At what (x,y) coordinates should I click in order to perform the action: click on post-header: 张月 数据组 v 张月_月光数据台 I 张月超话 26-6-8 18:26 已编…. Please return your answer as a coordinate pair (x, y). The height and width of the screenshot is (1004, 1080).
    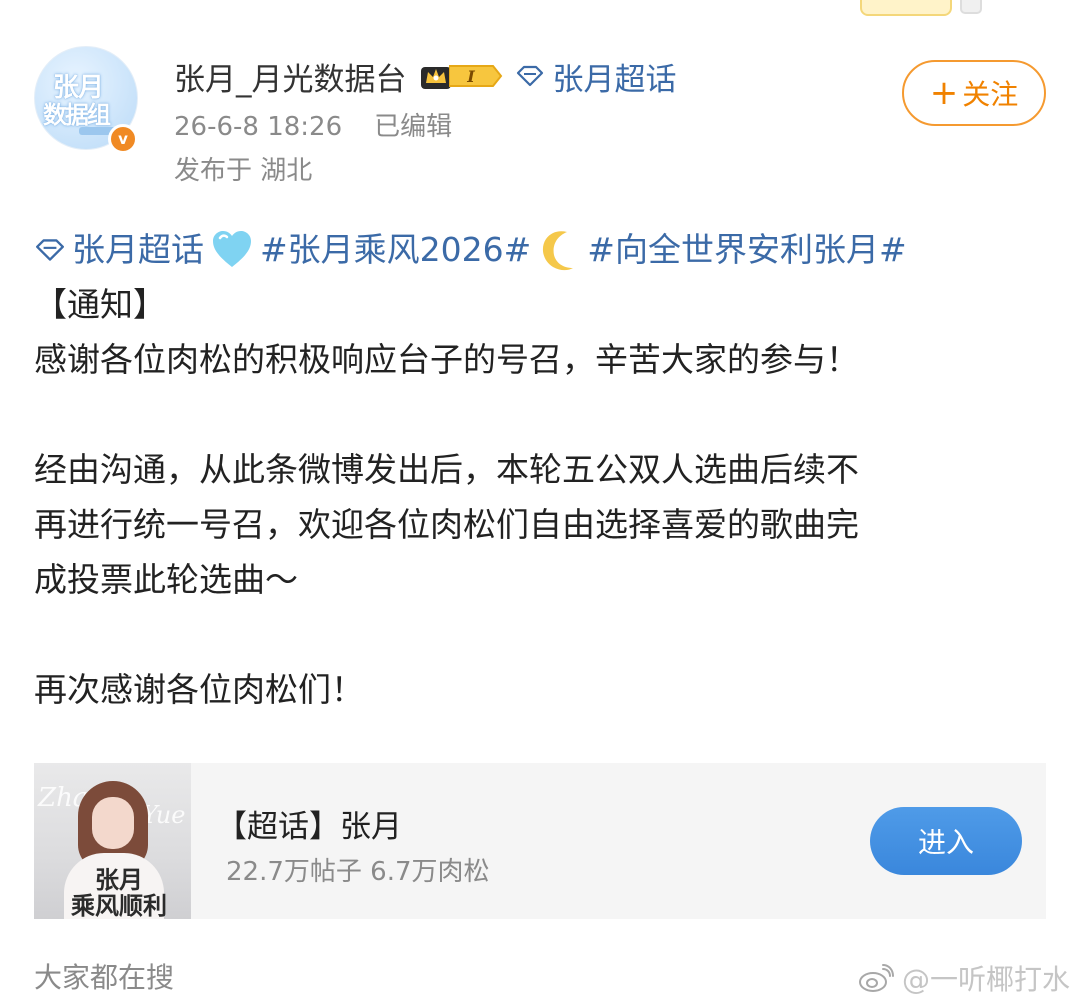
    Looking at the image, I should click on (540, 121).